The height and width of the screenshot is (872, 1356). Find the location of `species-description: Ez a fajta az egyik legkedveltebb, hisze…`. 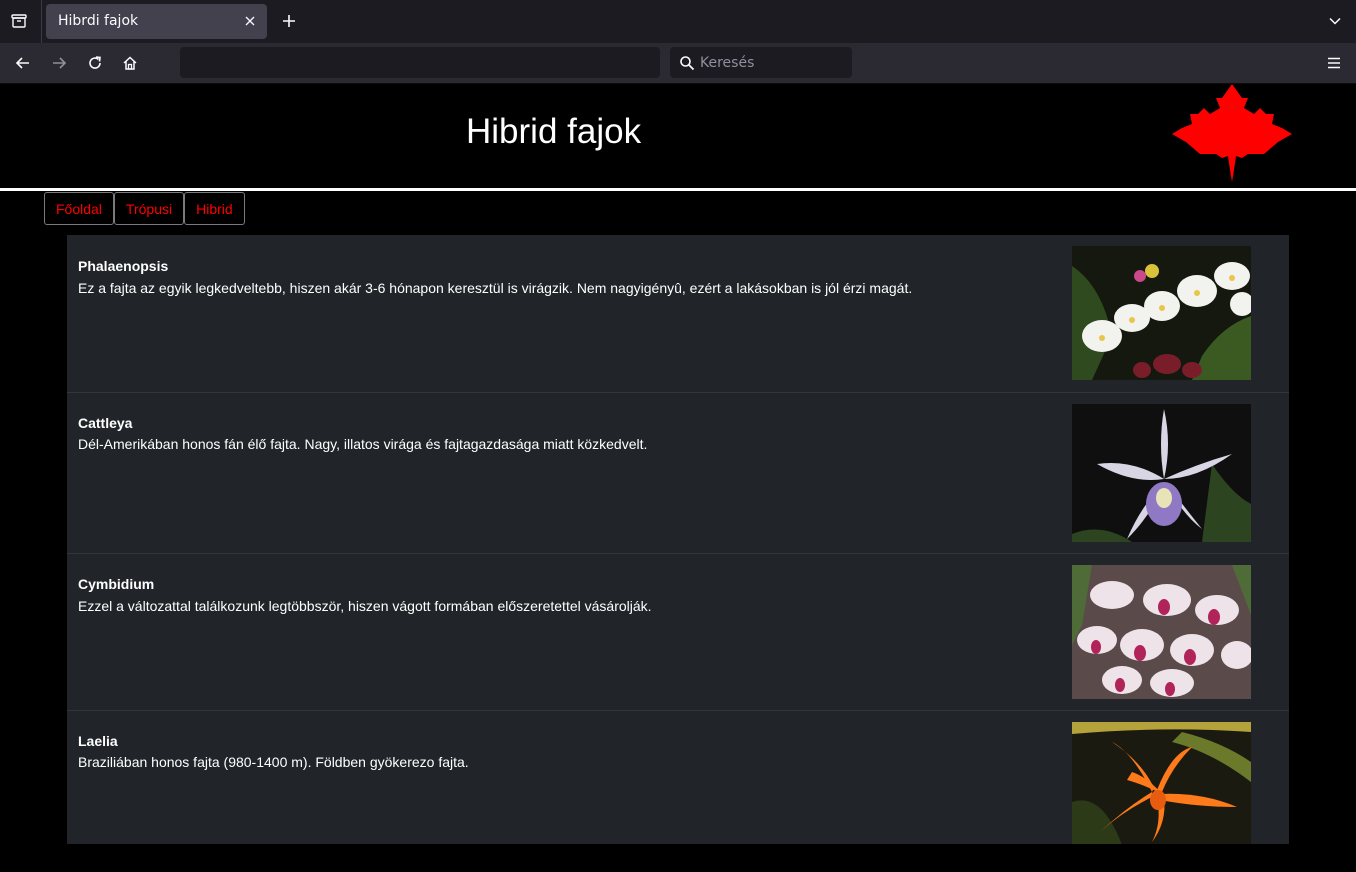

species-description: Ez a fajta az egyik legkedveltebb, hisze… is located at coordinates (495, 288).